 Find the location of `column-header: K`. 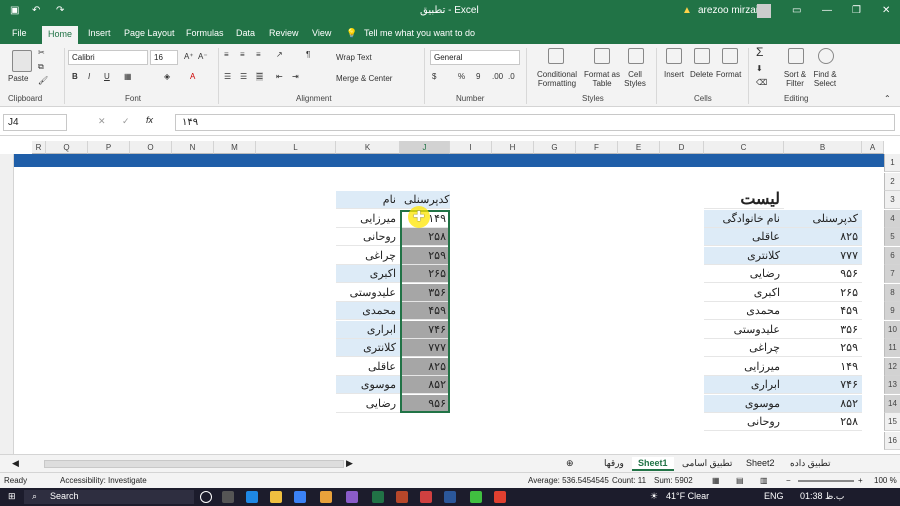

column-header: K is located at coordinates (368, 147).